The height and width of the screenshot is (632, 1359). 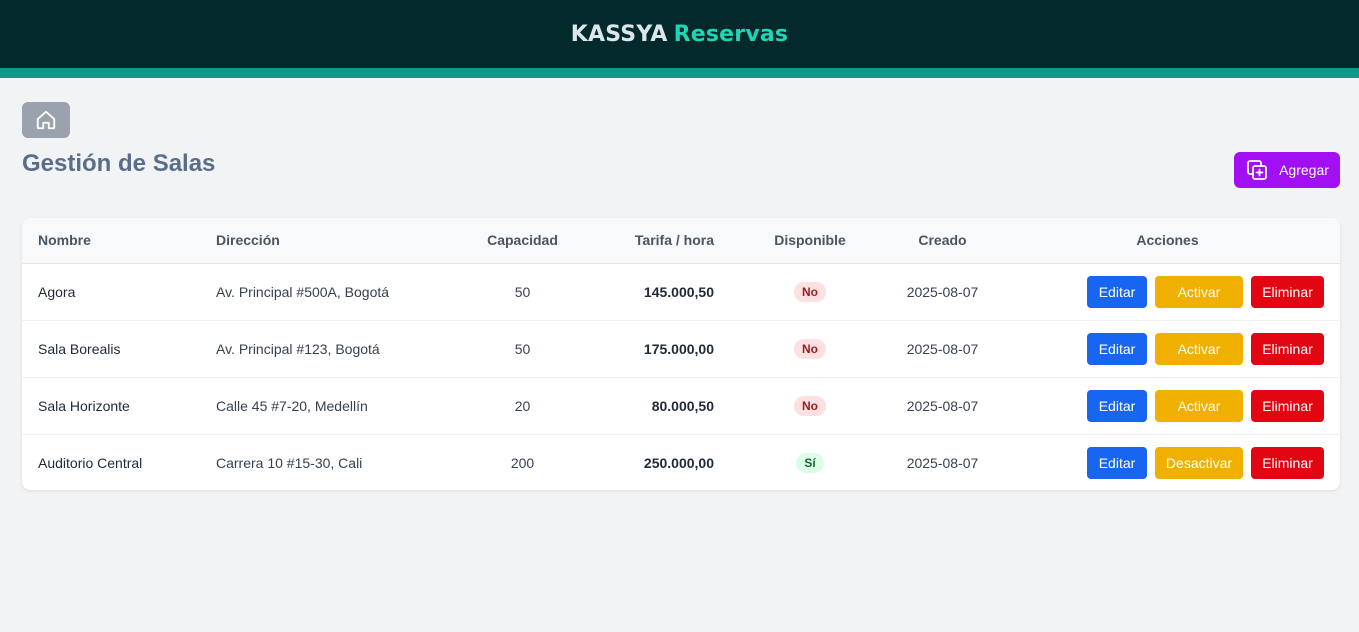 I want to click on room-actions: Editar Desactivar Eliminar, so click(x=1167, y=462).